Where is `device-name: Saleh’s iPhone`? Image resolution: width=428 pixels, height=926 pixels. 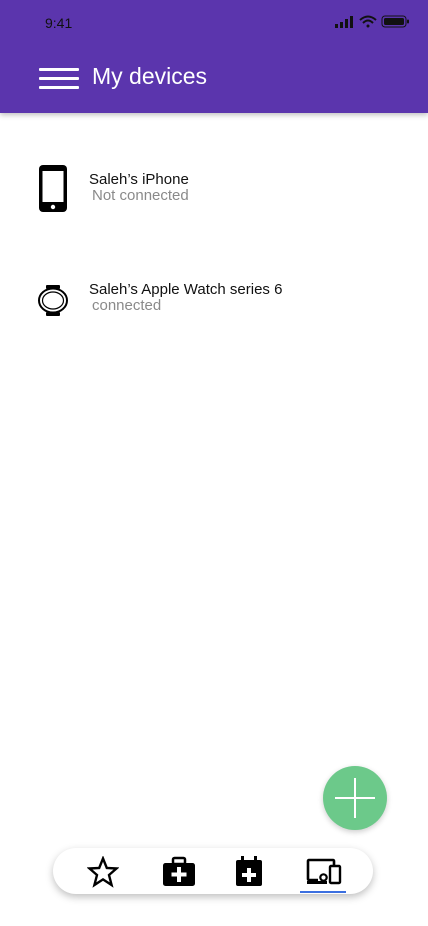
device-name: Saleh’s iPhone is located at coordinates (139, 179).